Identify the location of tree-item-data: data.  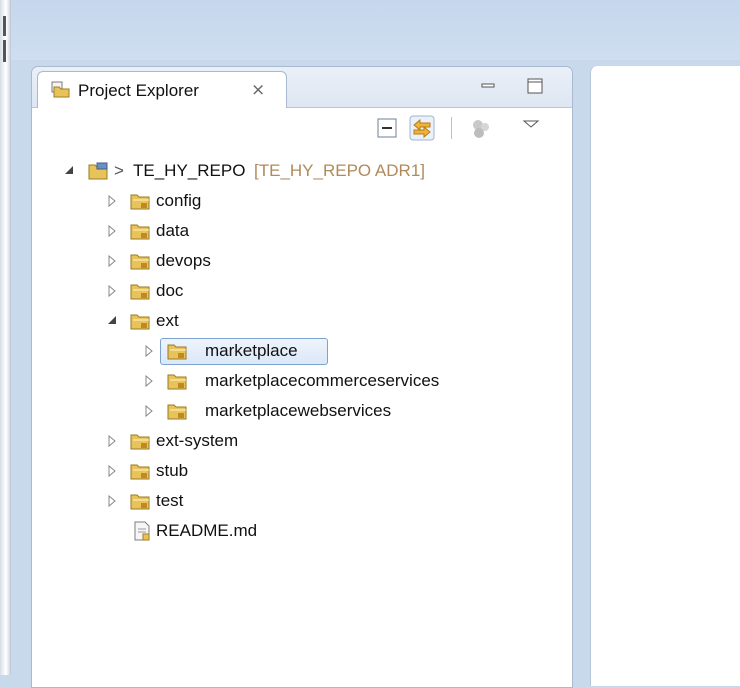
(302, 231).